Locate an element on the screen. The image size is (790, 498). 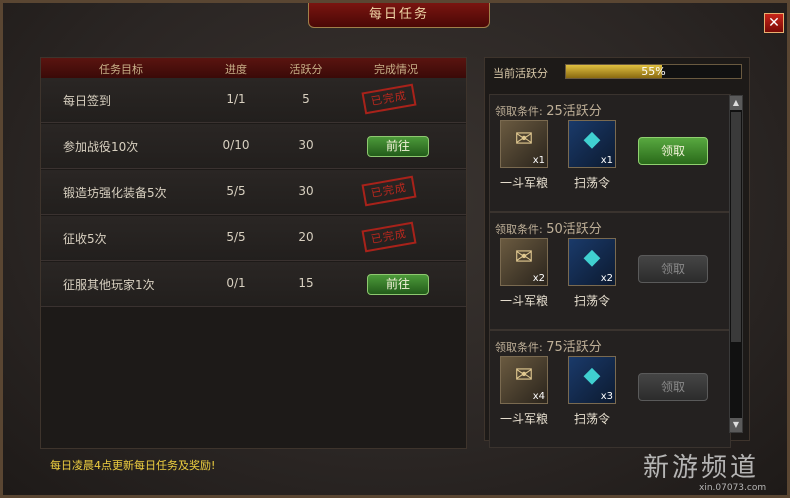
reward-scrollbar: ▲ ▼ is located at coordinates (736, 264).